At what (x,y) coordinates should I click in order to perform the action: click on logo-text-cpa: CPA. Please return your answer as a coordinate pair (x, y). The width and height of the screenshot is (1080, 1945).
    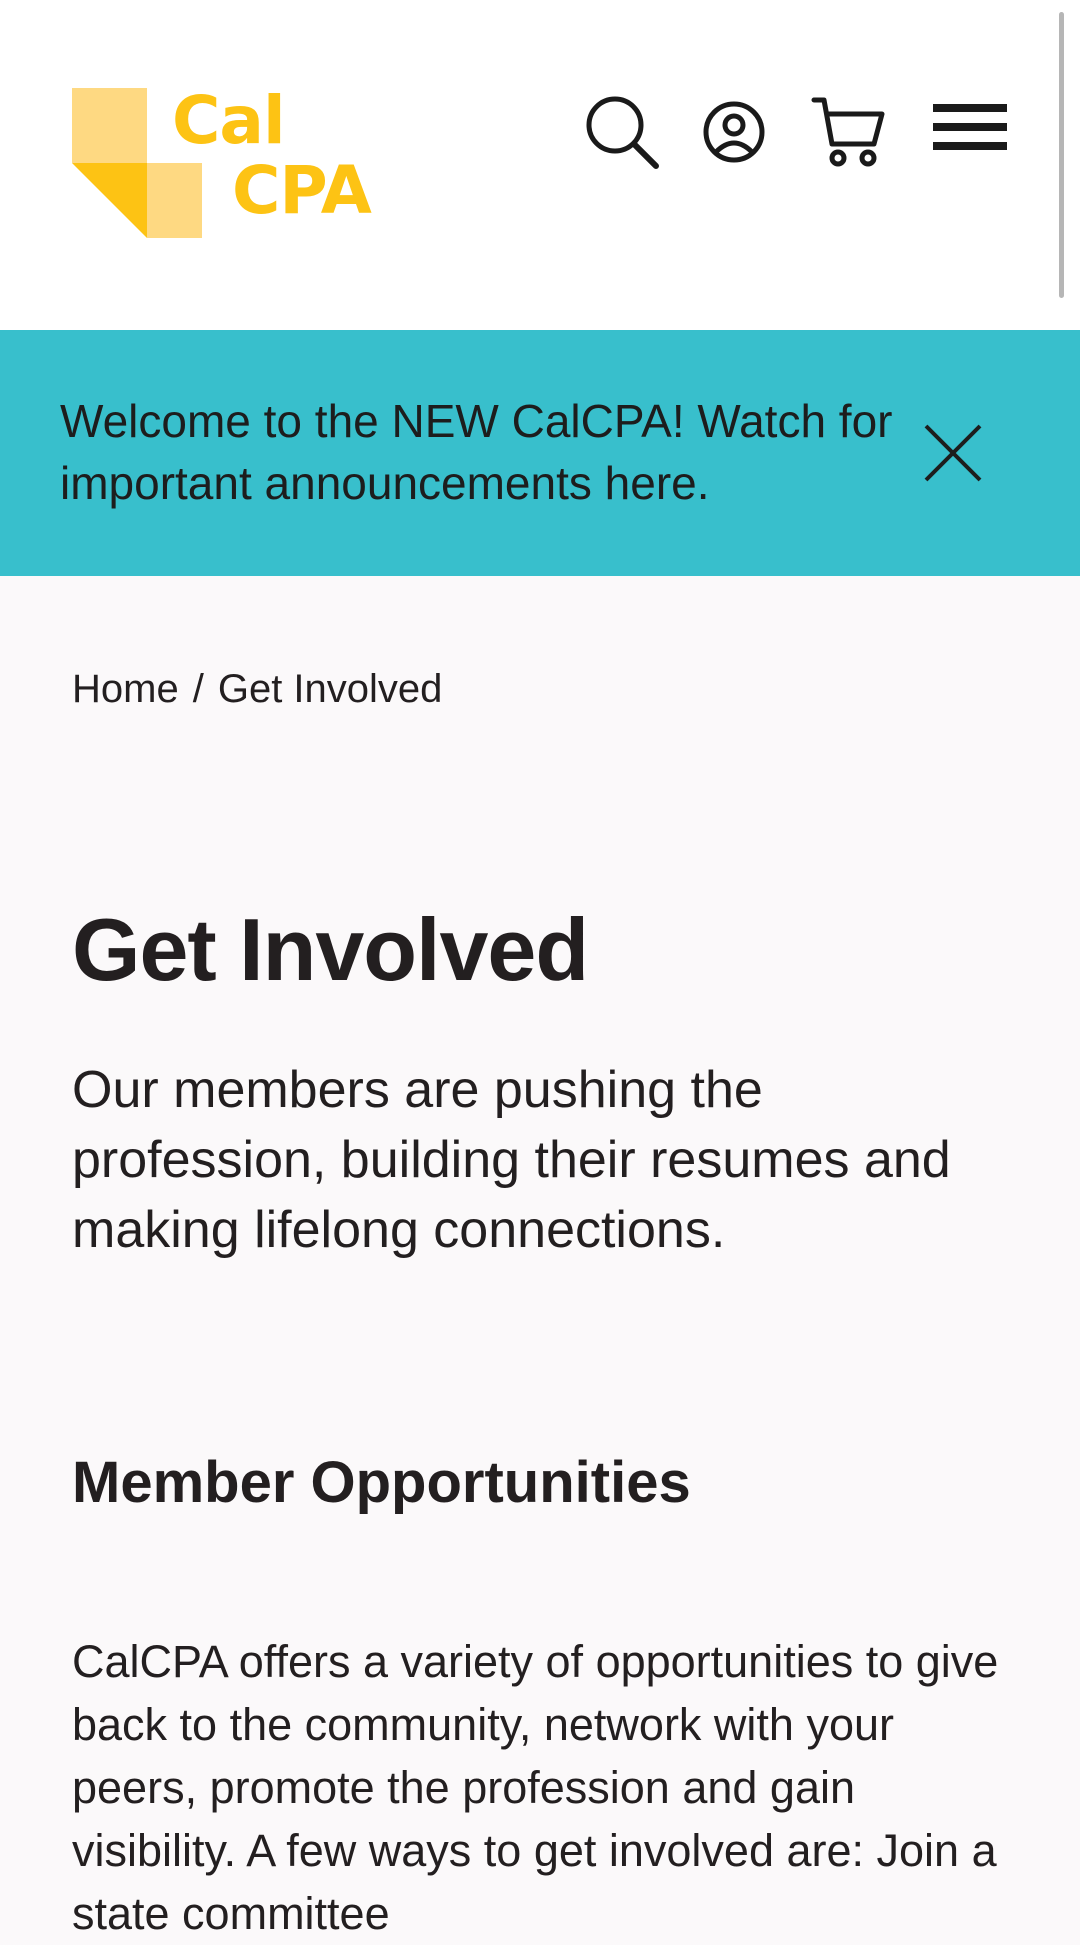
    Looking at the image, I should click on (302, 190).